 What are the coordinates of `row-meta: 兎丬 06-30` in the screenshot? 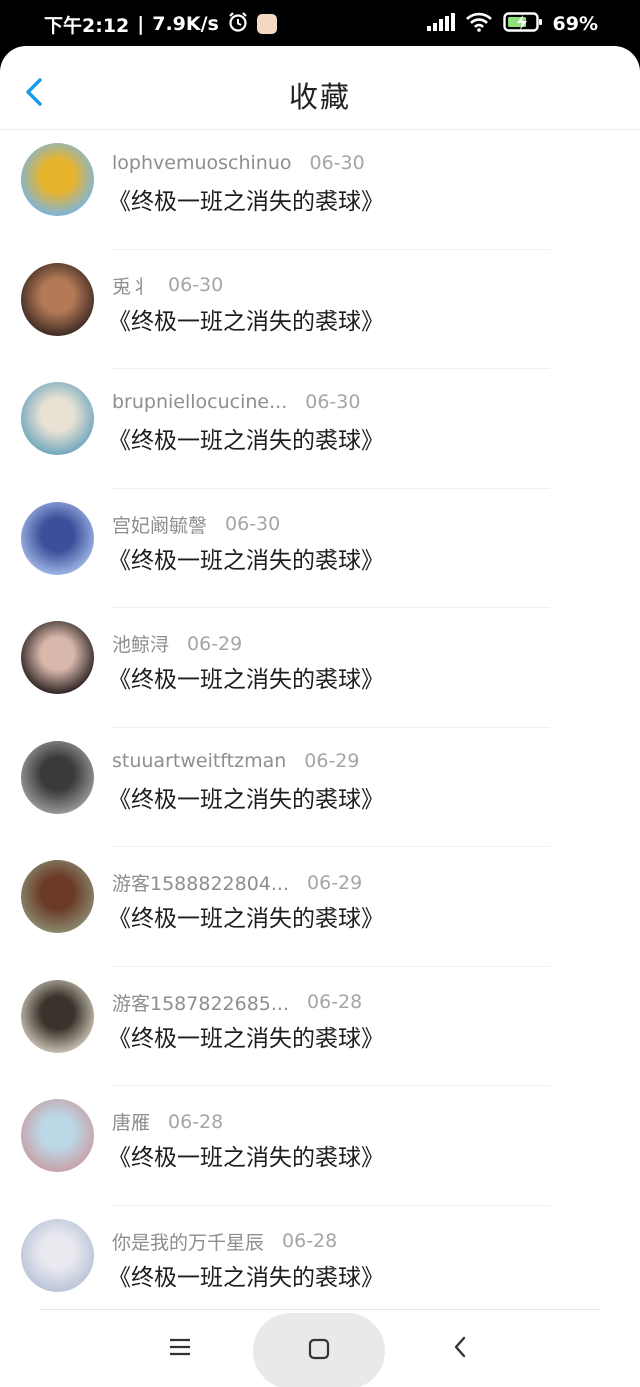 It's located at (167, 285).